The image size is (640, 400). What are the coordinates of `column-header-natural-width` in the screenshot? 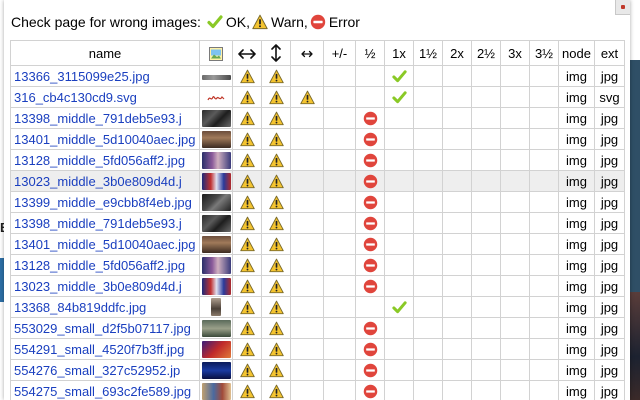 It's located at (307, 53).